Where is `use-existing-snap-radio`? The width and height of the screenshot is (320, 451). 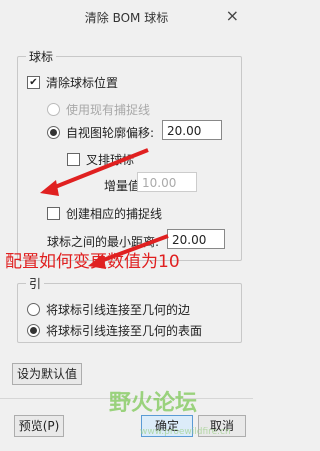 use-existing-snap-radio is located at coordinates (53, 109).